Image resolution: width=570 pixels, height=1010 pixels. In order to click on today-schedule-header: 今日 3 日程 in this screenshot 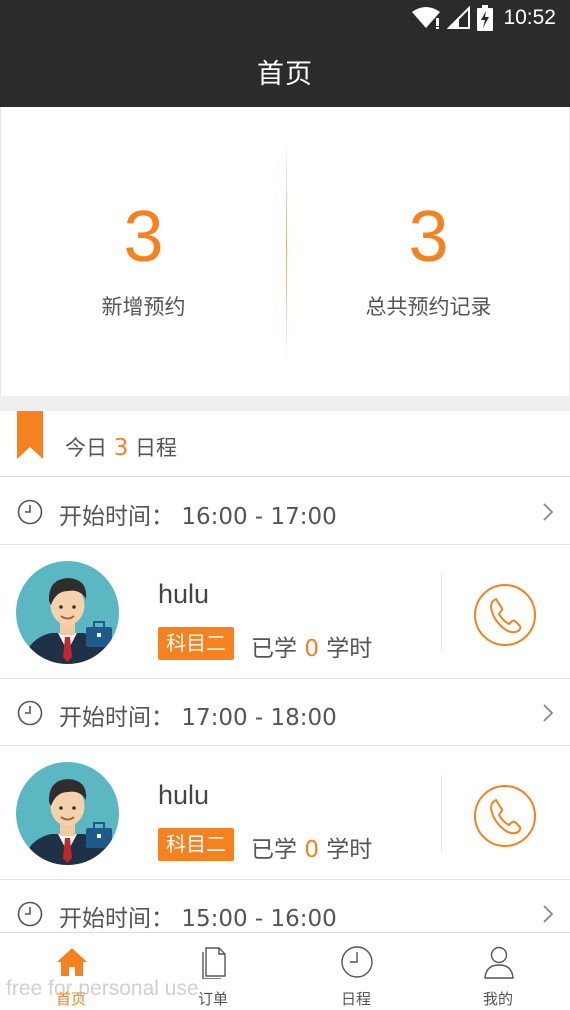, I will do `click(285, 444)`.